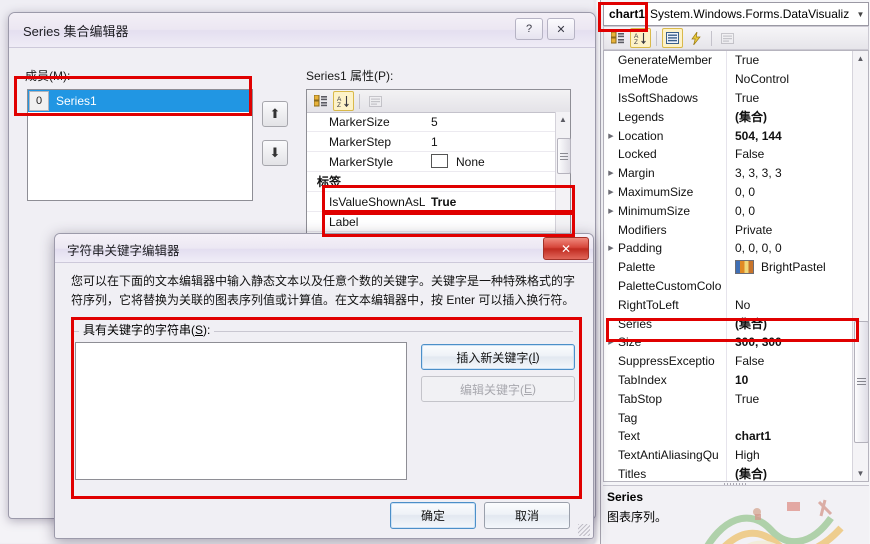 The height and width of the screenshot is (544, 870). Describe the element at coordinates (433, 515) in the screenshot. I see `ok-button: 确定` at that location.